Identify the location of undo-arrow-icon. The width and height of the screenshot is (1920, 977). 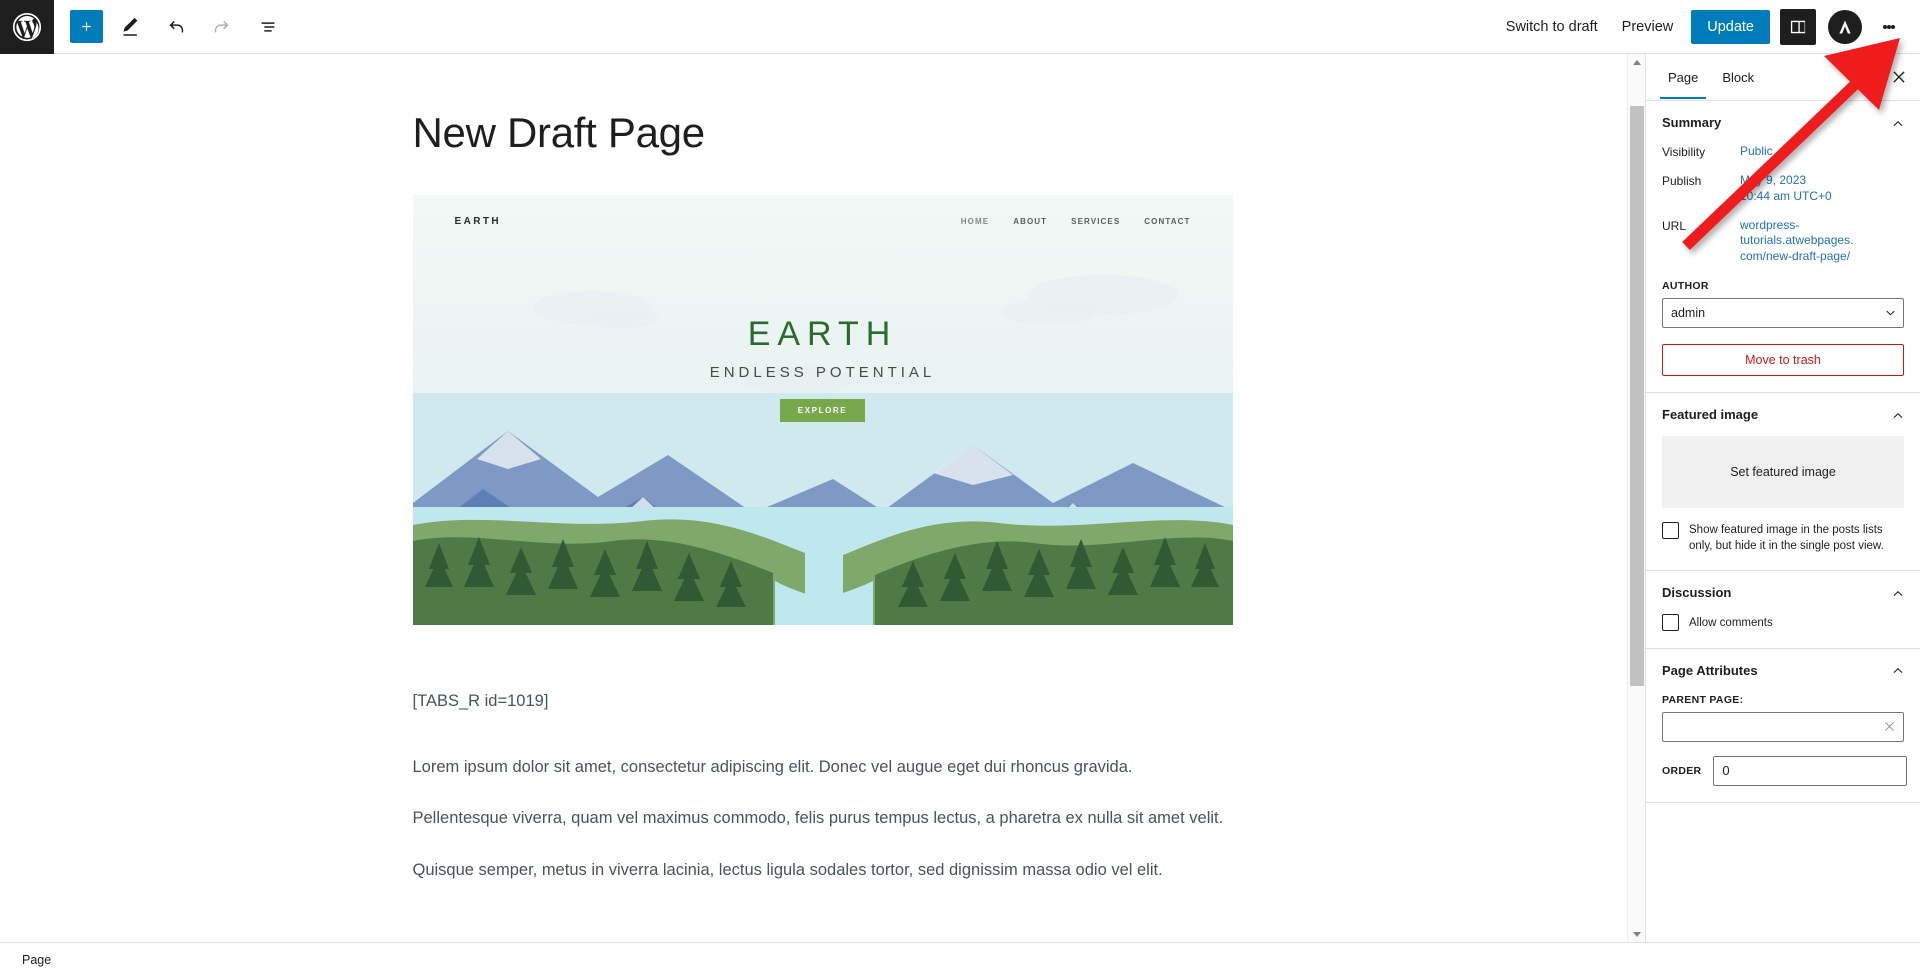
(176, 26).